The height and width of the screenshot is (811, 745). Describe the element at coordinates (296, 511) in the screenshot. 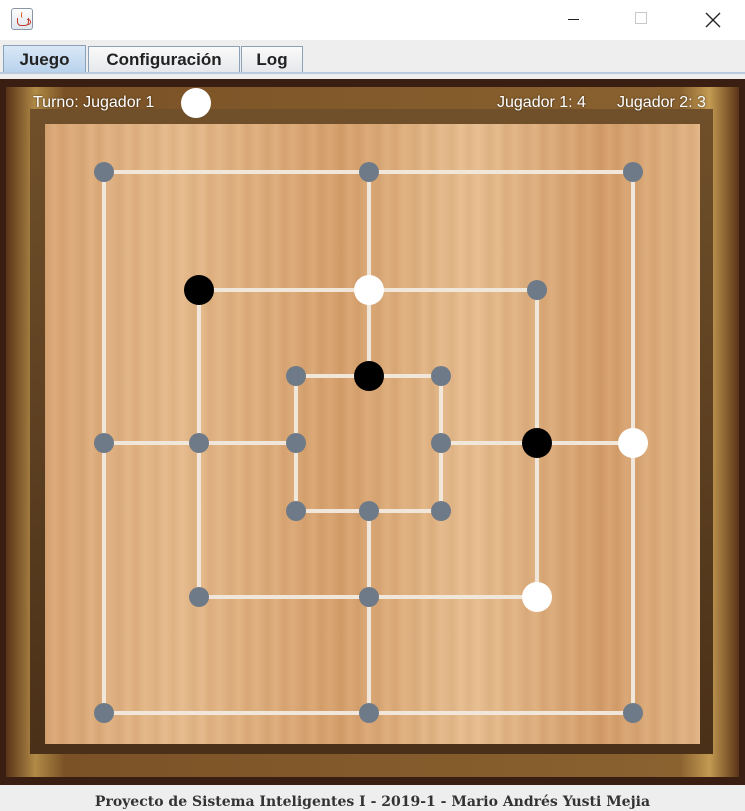

I see `inner-square-point-5-empty` at that location.